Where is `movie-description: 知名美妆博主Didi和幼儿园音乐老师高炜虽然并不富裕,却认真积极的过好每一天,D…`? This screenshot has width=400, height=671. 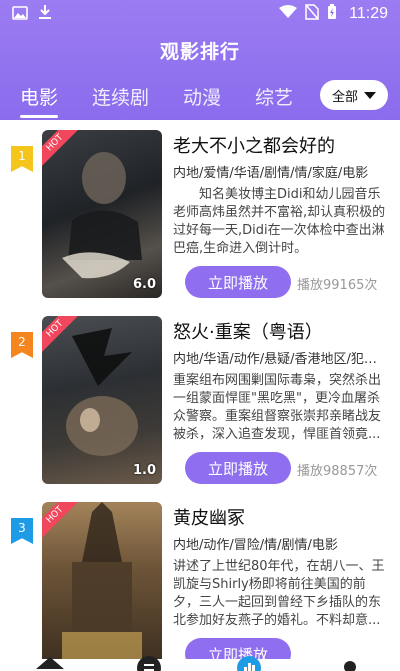 movie-description: 知名美妆博主Didi和幼儿园音乐老师高炜虽然并不富裕,却认真积极的过好每一天,D… is located at coordinates (279, 221).